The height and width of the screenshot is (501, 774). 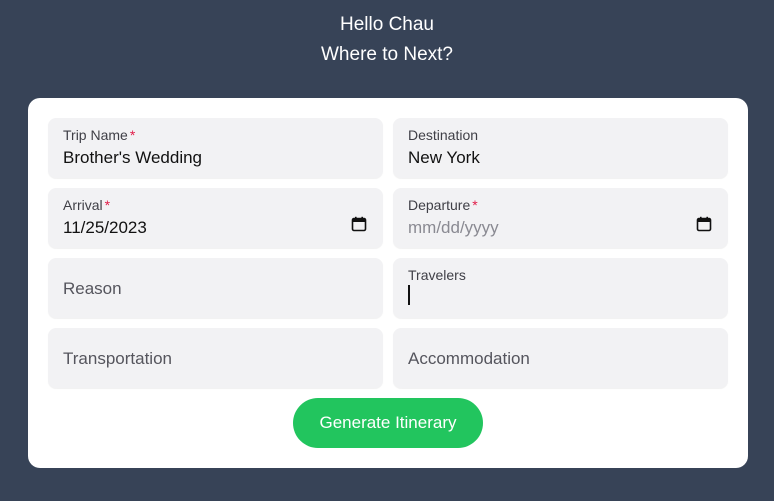 What do you see at coordinates (560, 288) in the screenshot?
I see `travelers-field: Travelers` at bounding box center [560, 288].